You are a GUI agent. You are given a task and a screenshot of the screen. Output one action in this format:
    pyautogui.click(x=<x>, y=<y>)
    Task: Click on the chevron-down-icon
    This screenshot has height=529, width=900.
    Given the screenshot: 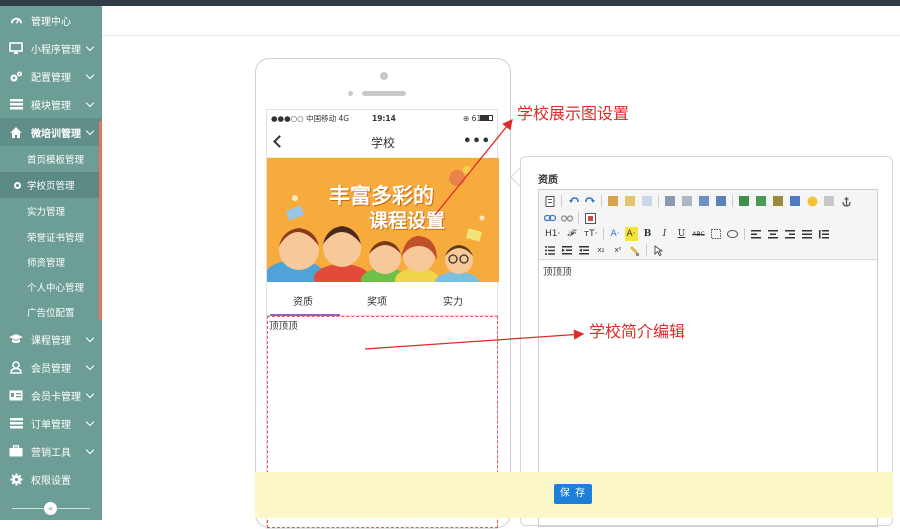 What is the action you would take?
    pyautogui.click(x=90, y=47)
    